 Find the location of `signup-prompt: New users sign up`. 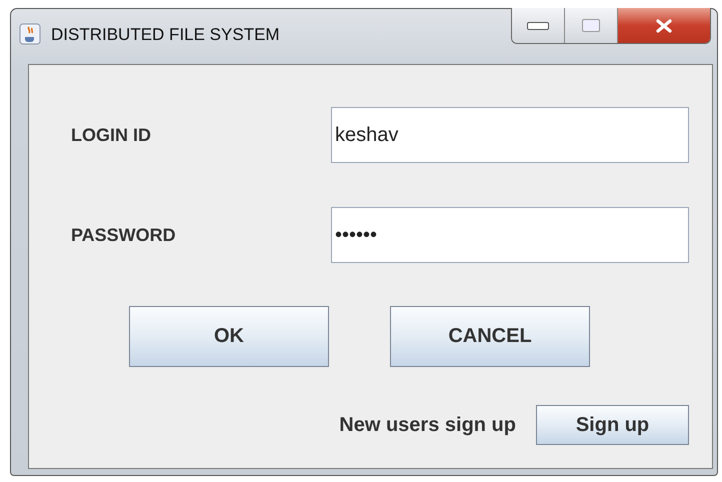

signup-prompt: New users sign up is located at coordinates (427, 425).